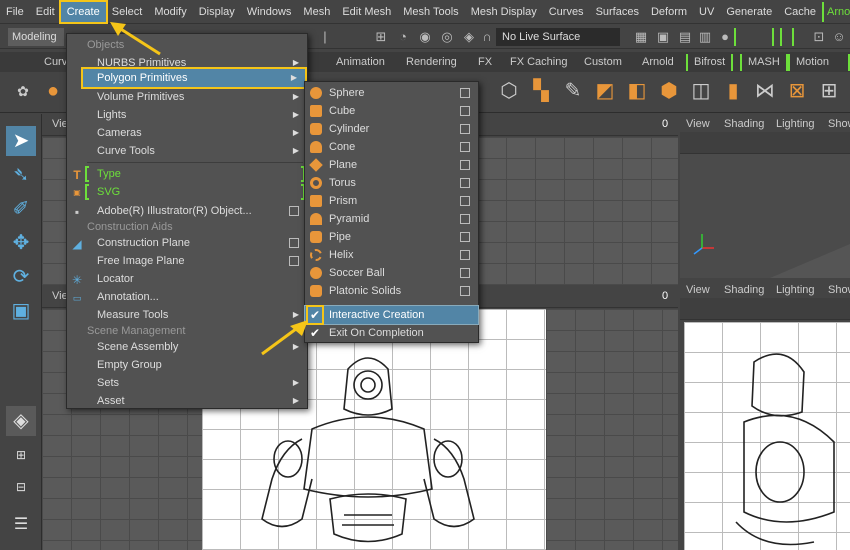 This screenshot has height=550, width=850. I want to click on menu-mesh-display: Mesh Display, so click(504, 12).